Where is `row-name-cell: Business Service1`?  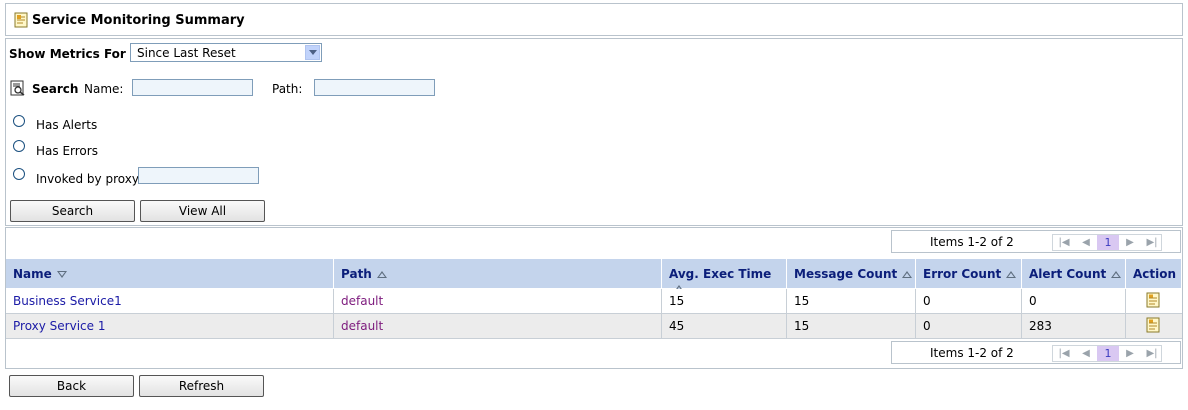 row-name-cell: Business Service1 is located at coordinates (170, 301).